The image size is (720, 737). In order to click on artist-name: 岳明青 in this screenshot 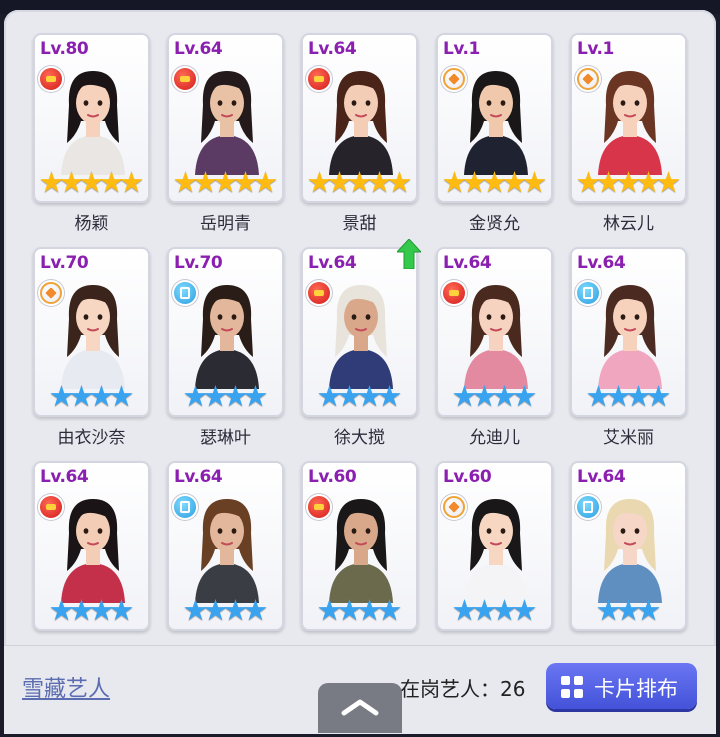, I will do `click(225, 224)`.